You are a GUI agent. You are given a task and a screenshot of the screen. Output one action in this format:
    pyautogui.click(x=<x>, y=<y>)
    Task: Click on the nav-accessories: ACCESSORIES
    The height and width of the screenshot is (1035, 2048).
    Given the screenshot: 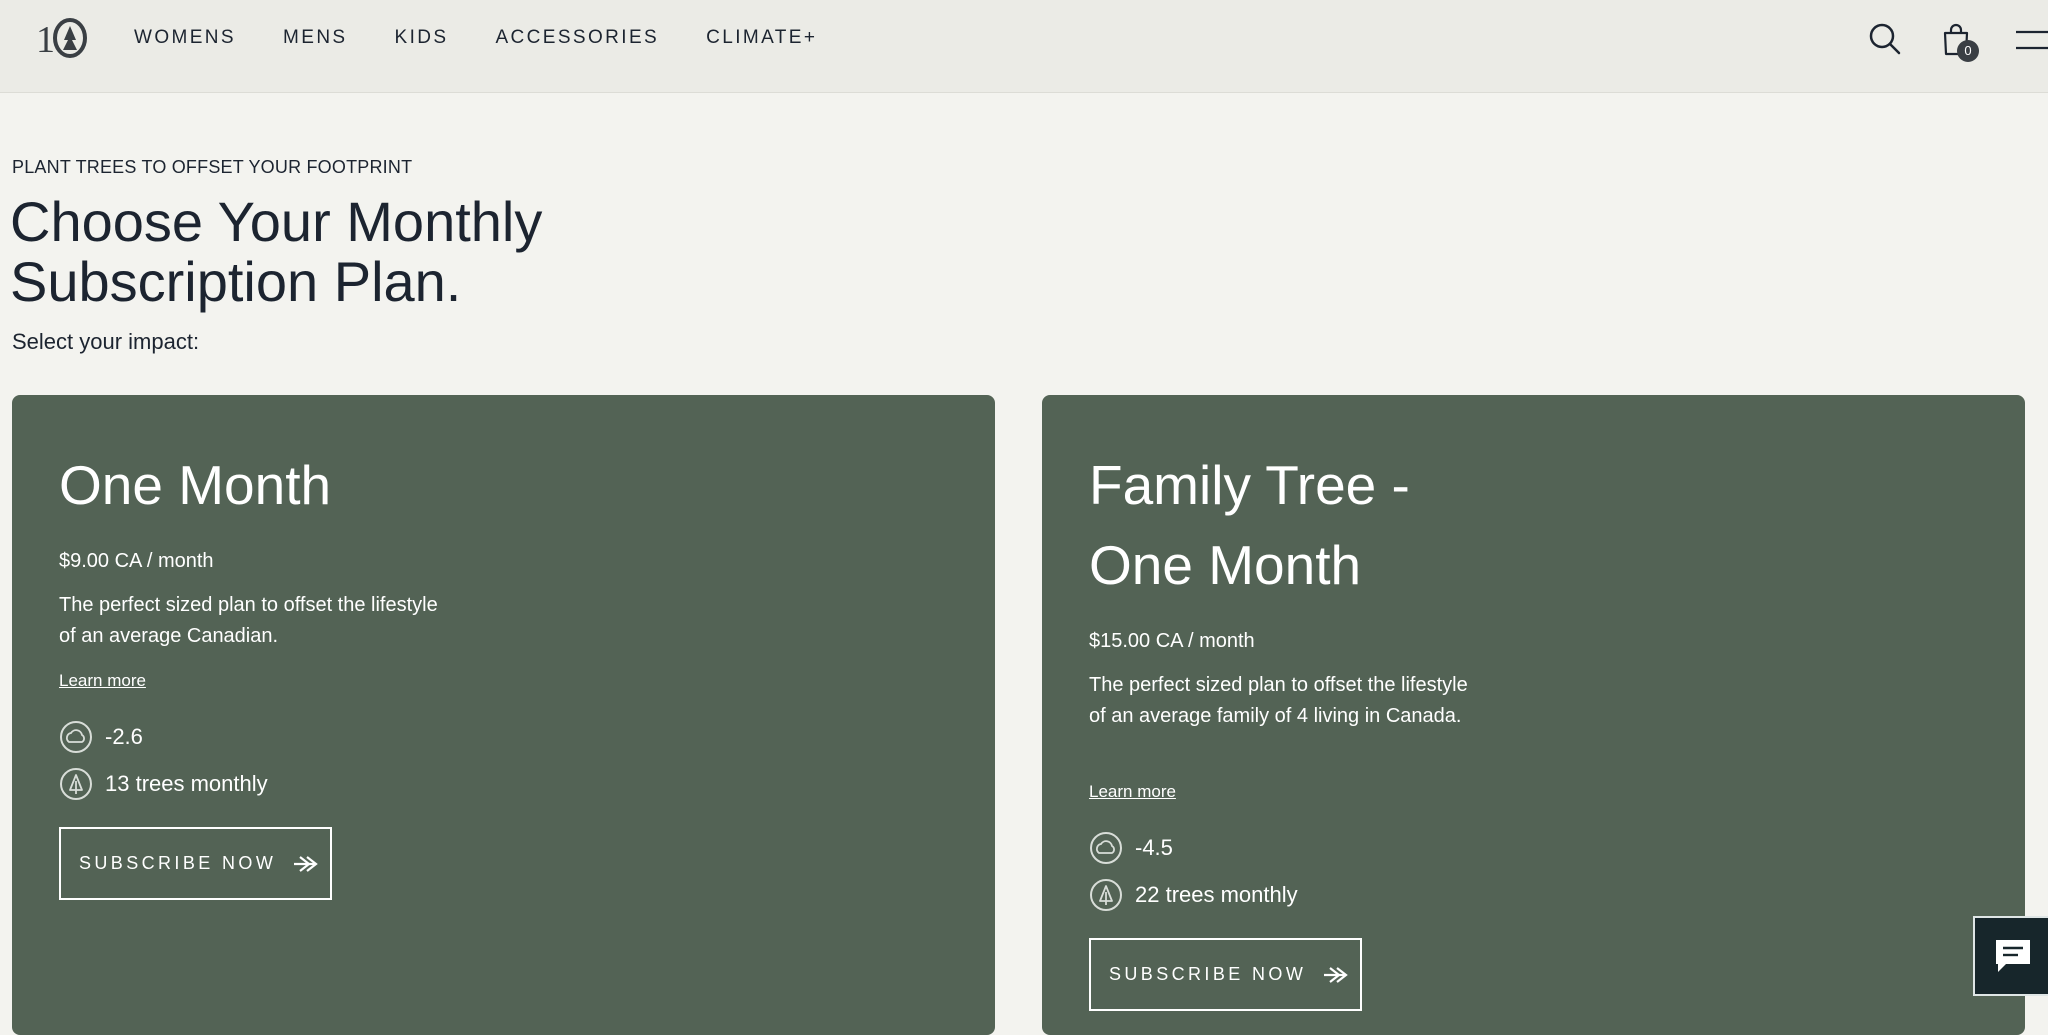 What is the action you would take?
    pyautogui.click(x=577, y=38)
    